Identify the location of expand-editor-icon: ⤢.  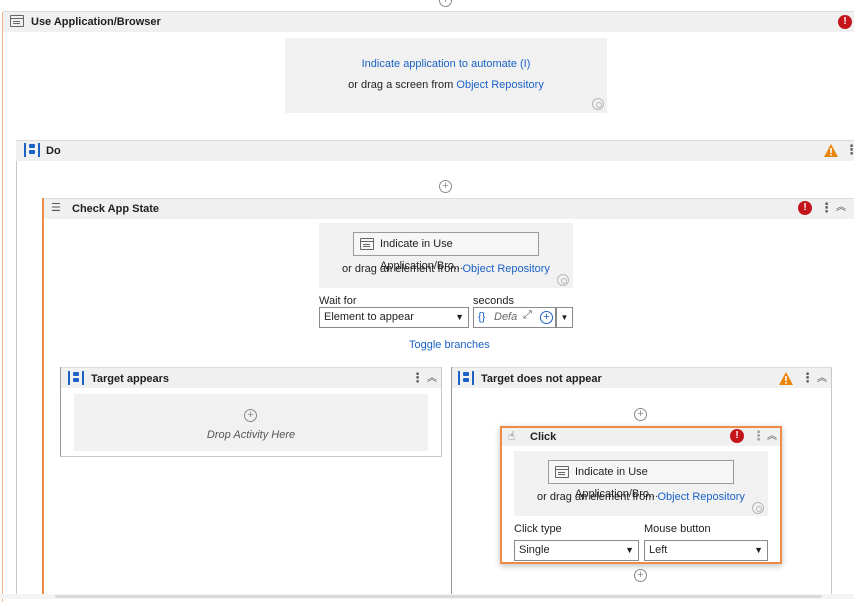
(527, 315).